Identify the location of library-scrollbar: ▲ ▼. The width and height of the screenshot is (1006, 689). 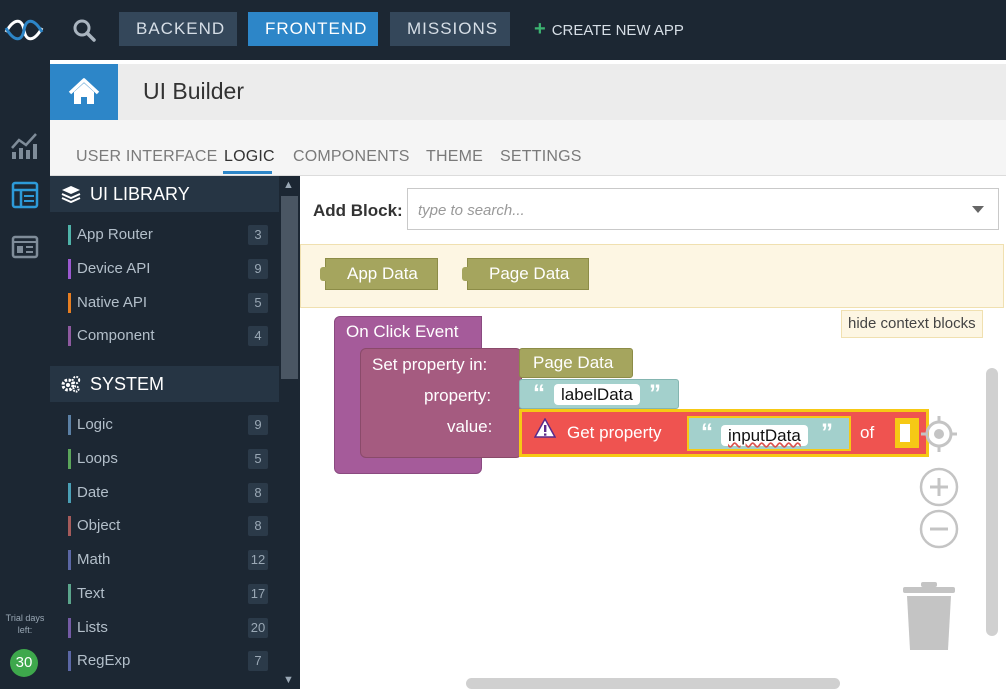
(289, 432).